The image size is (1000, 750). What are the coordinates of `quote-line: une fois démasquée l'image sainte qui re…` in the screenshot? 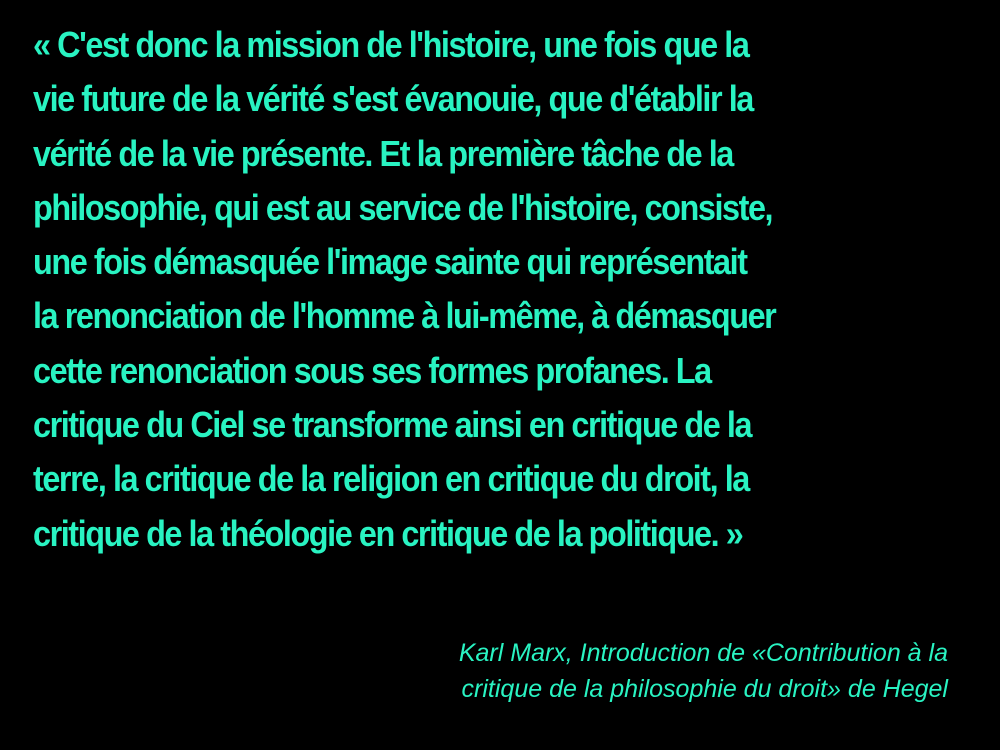 It's located at (390, 262).